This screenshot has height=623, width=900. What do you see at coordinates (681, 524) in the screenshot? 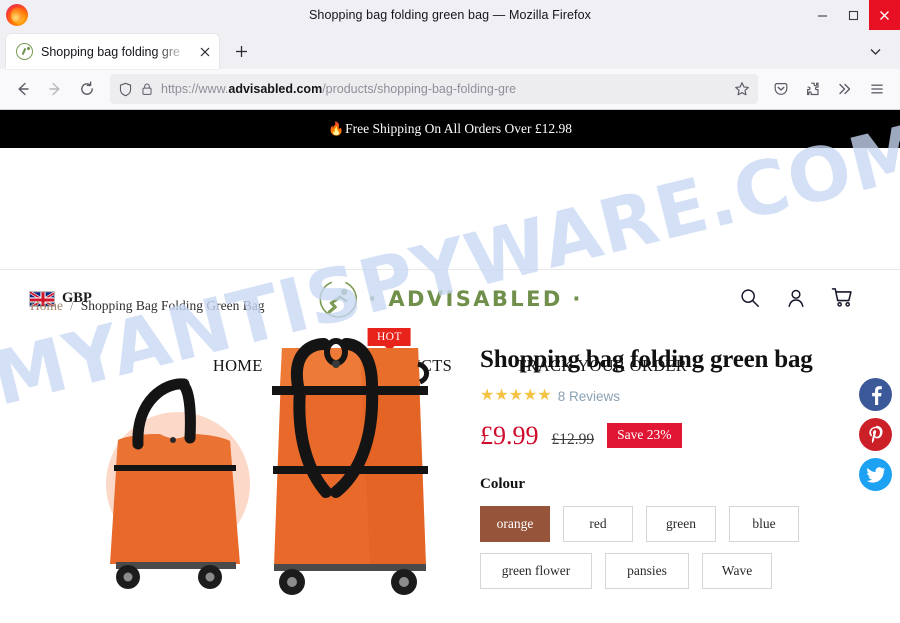
I see `colour-swatch-green: green` at bounding box center [681, 524].